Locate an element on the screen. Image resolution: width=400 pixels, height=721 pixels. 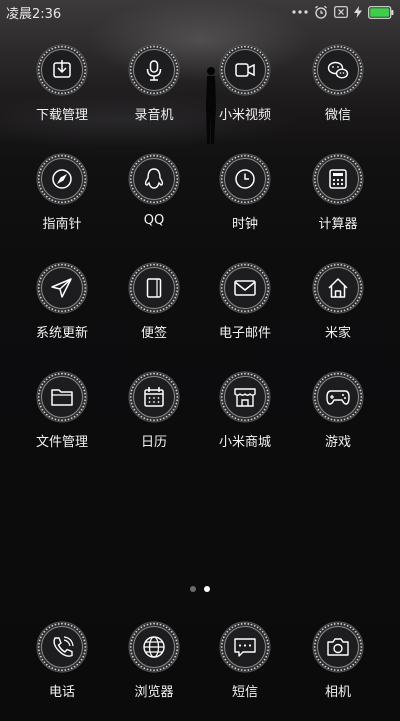
qq-penguin-icon is located at coordinates (154, 179).